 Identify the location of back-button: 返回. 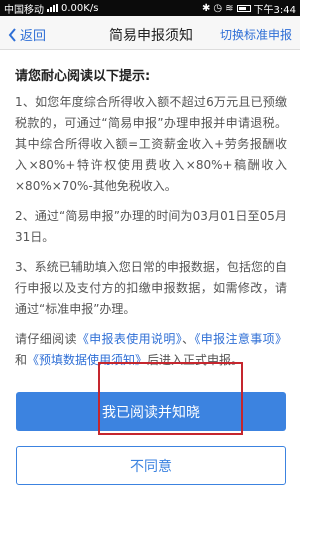
(27, 34).